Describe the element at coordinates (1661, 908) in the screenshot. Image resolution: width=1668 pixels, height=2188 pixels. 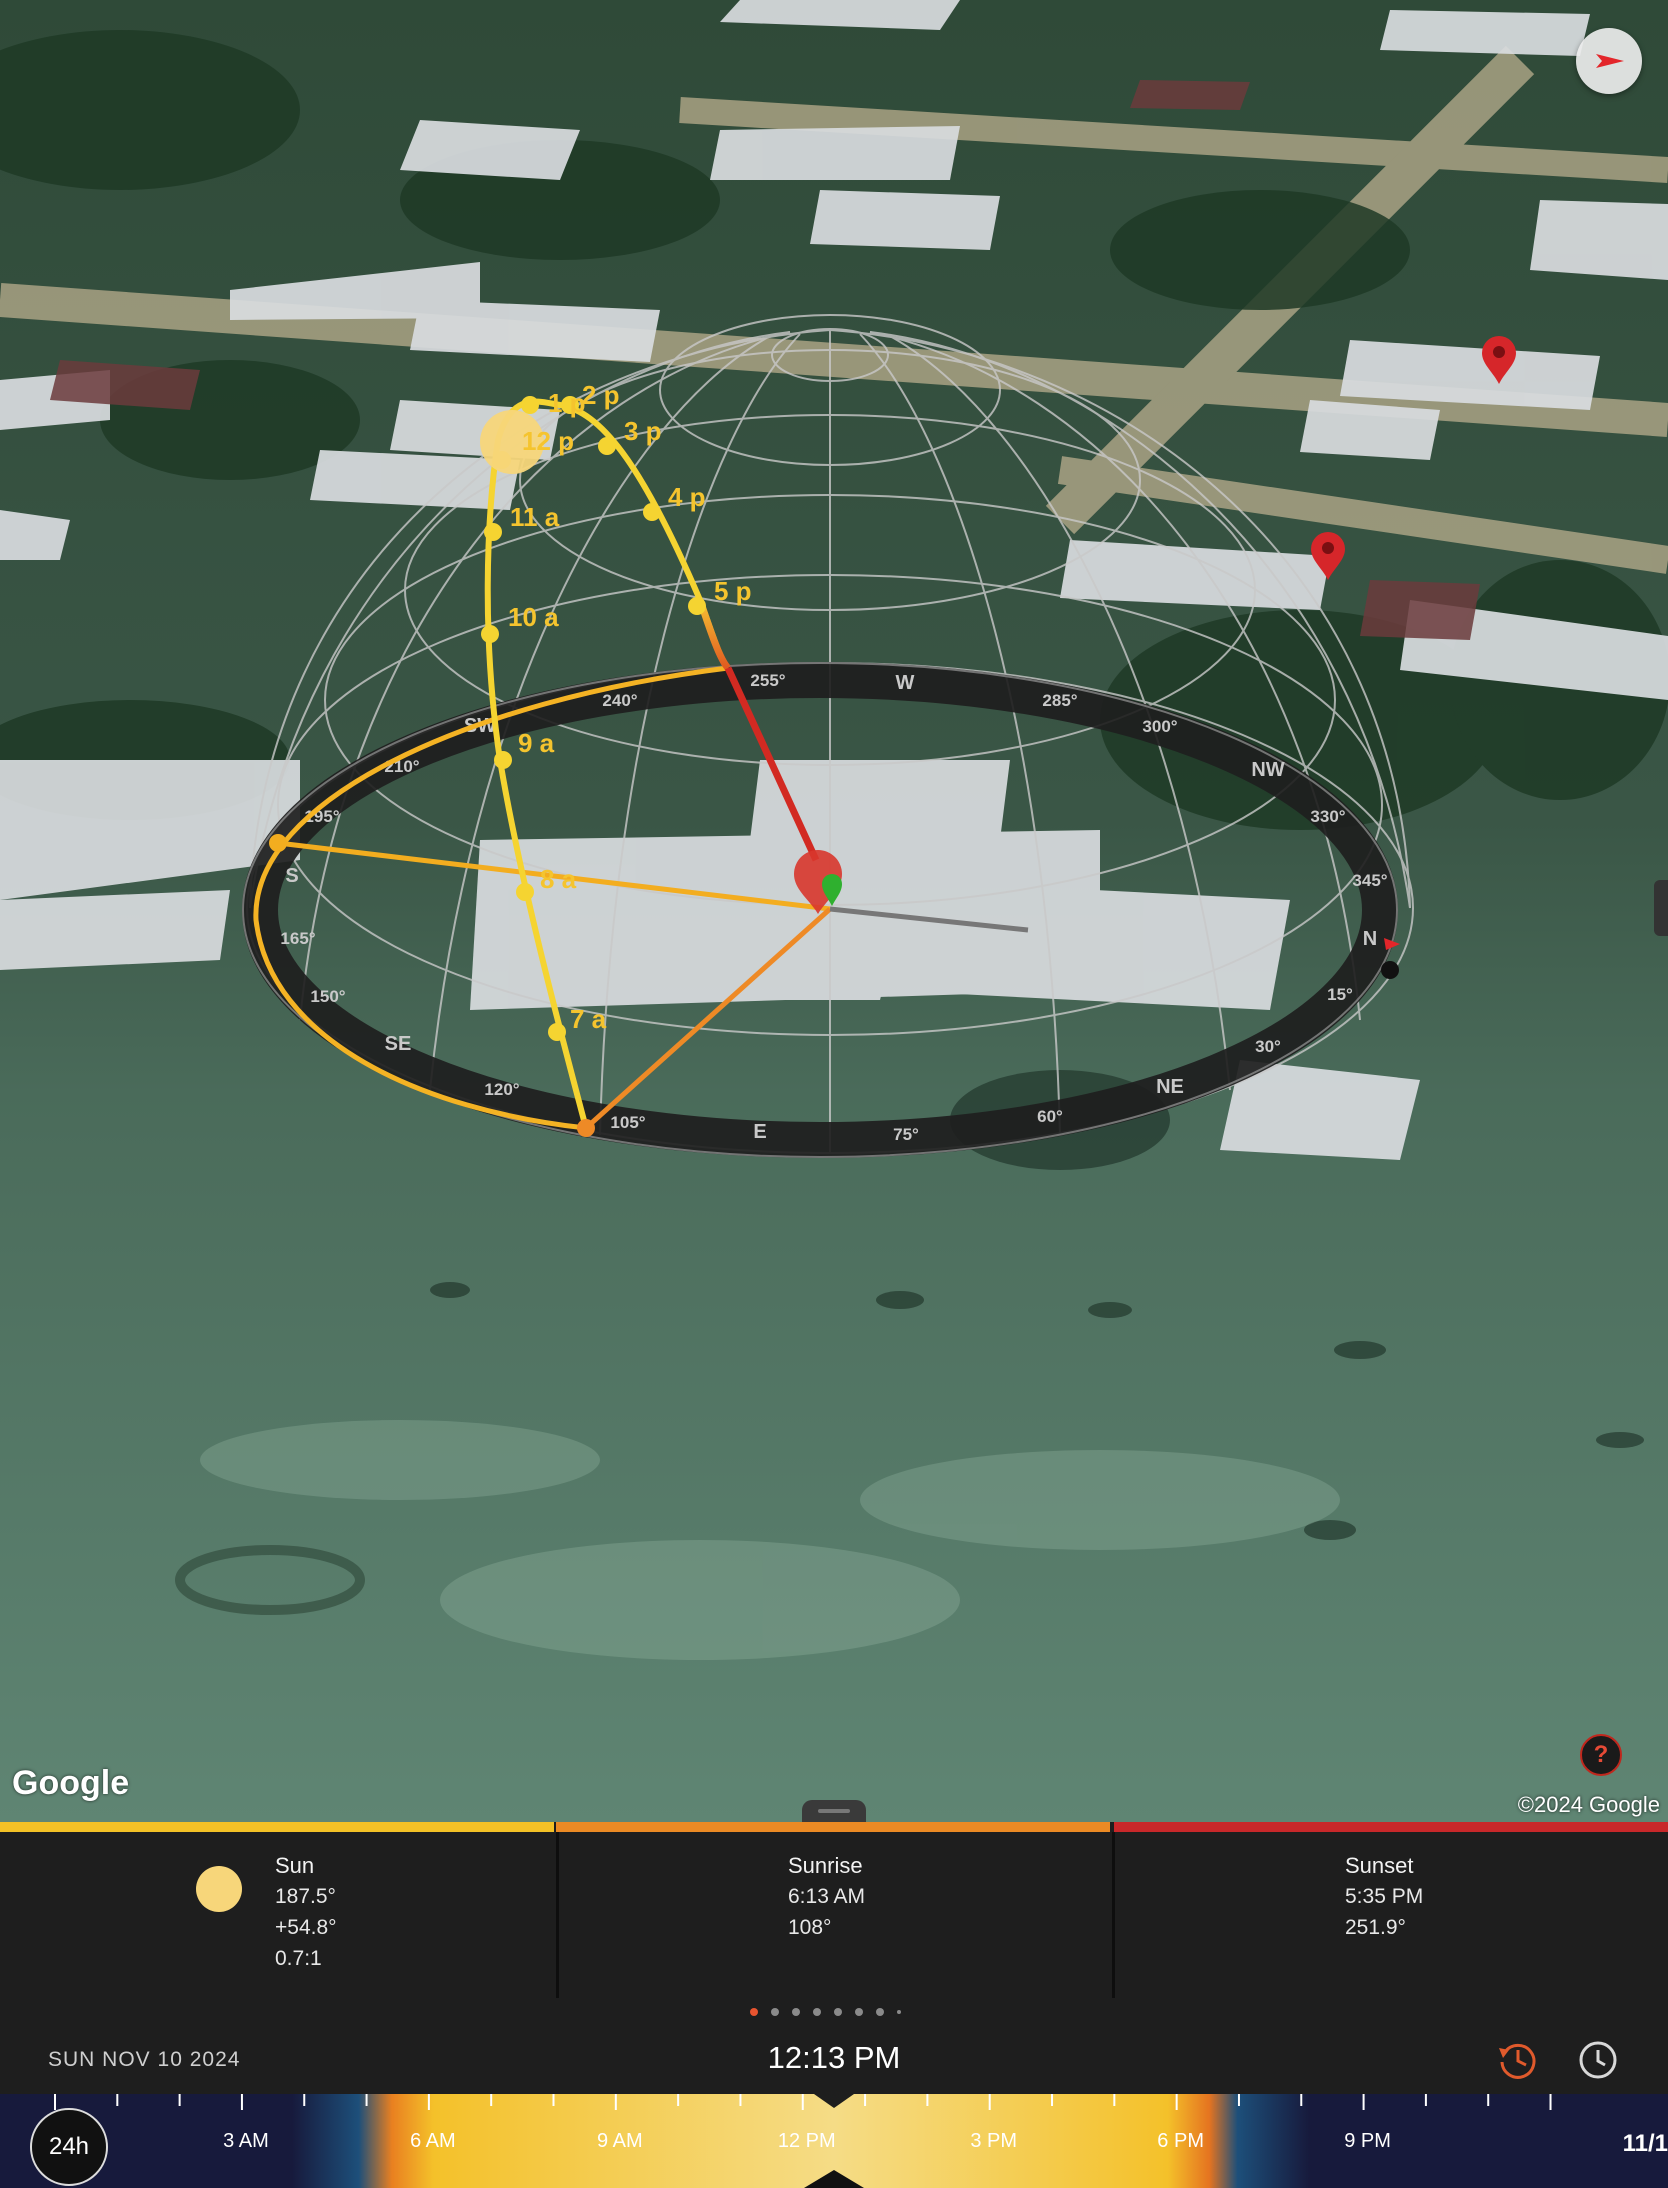
I see `side-drawer-handle` at that location.